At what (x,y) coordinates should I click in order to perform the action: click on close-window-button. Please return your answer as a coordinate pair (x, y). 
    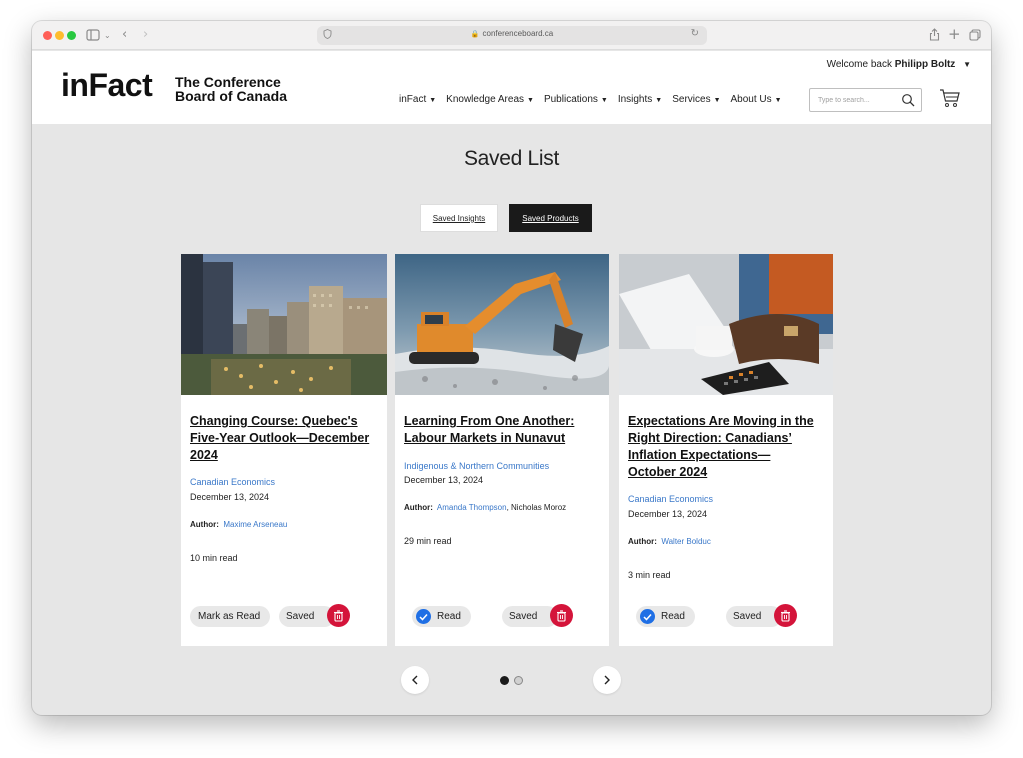
    Looking at the image, I should click on (47, 35).